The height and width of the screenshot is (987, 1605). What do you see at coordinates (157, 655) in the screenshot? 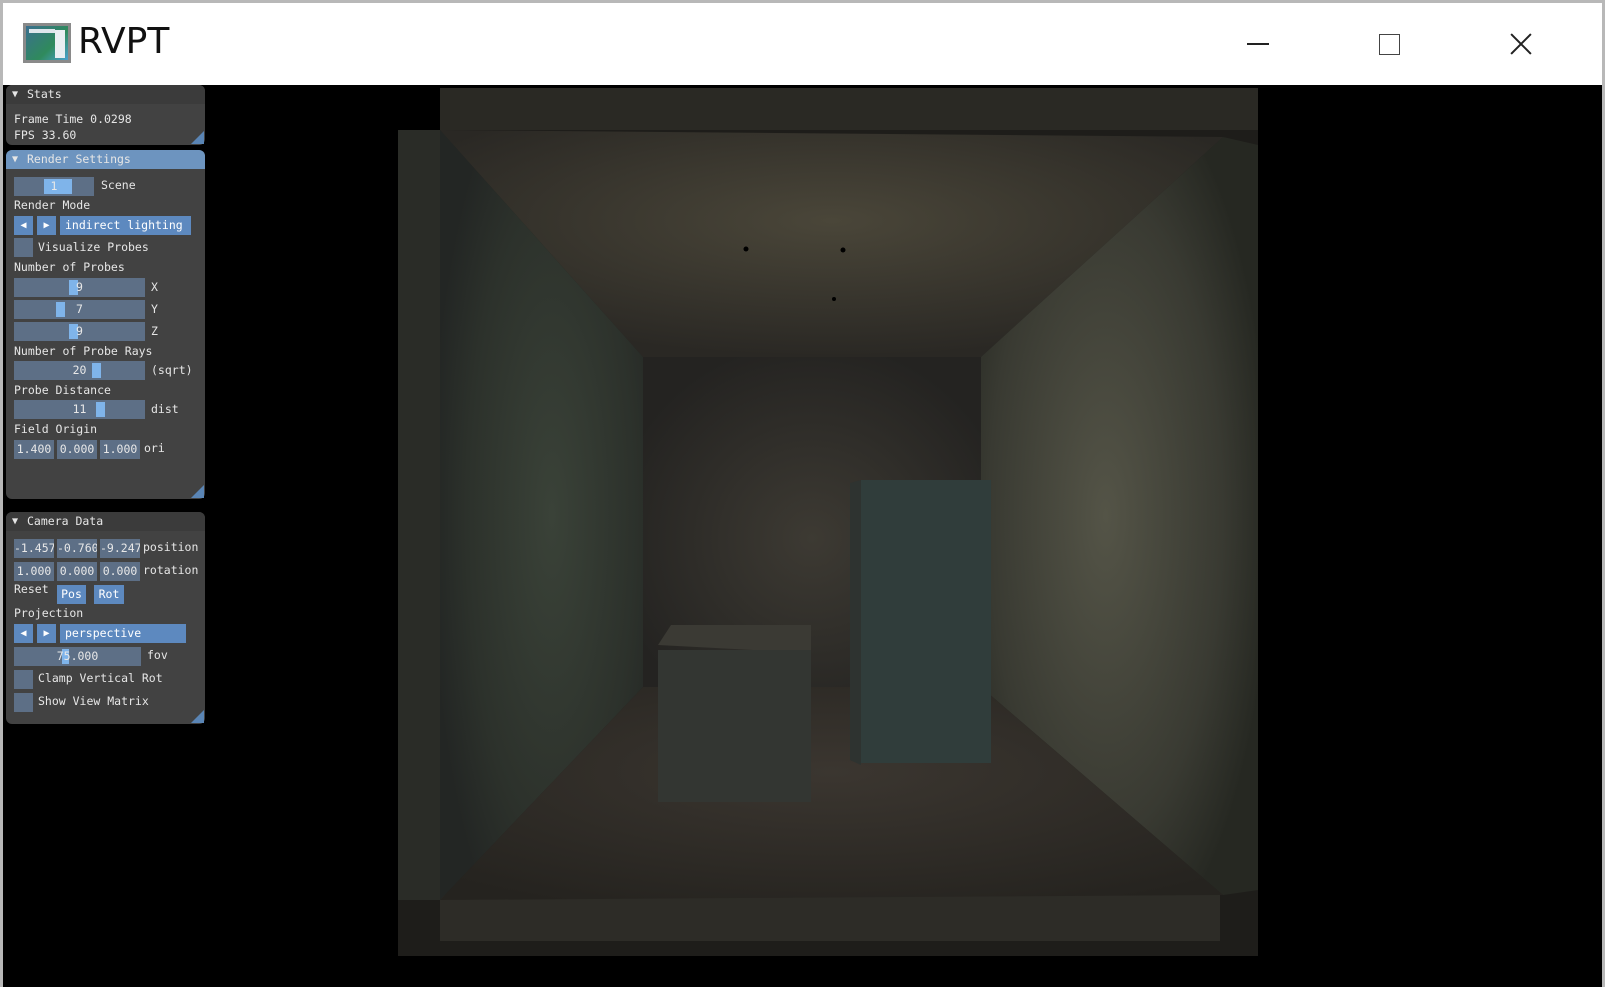
I see `fov-label: fov` at bounding box center [157, 655].